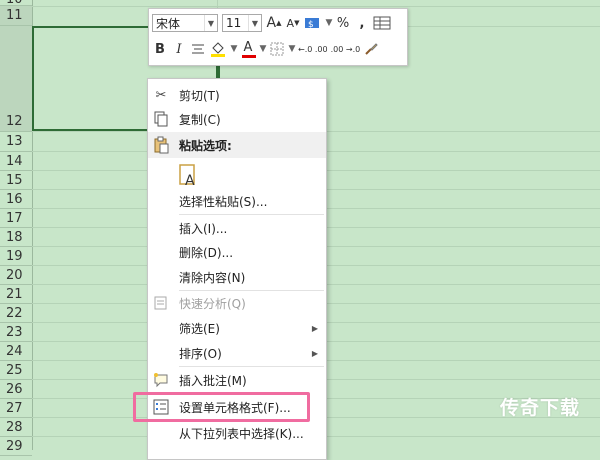  What do you see at coordinates (16, 180) in the screenshot?
I see `row-number: 15` at bounding box center [16, 180].